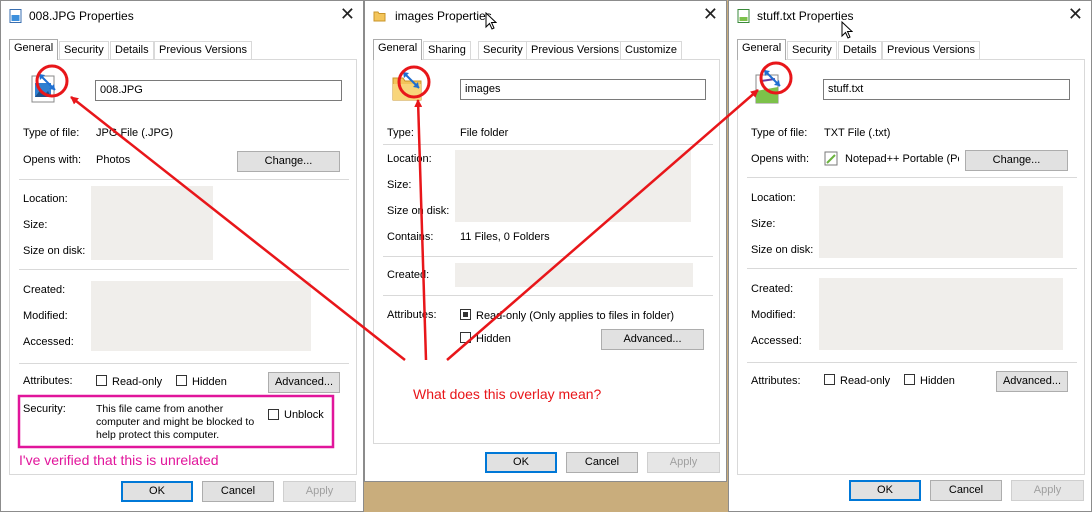 The width and height of the screenshot is (1092, 512). Describe the element at coordinates (507, 394) in the screenshot. I see `annotation-question: What does this overlay mean?` at that location.